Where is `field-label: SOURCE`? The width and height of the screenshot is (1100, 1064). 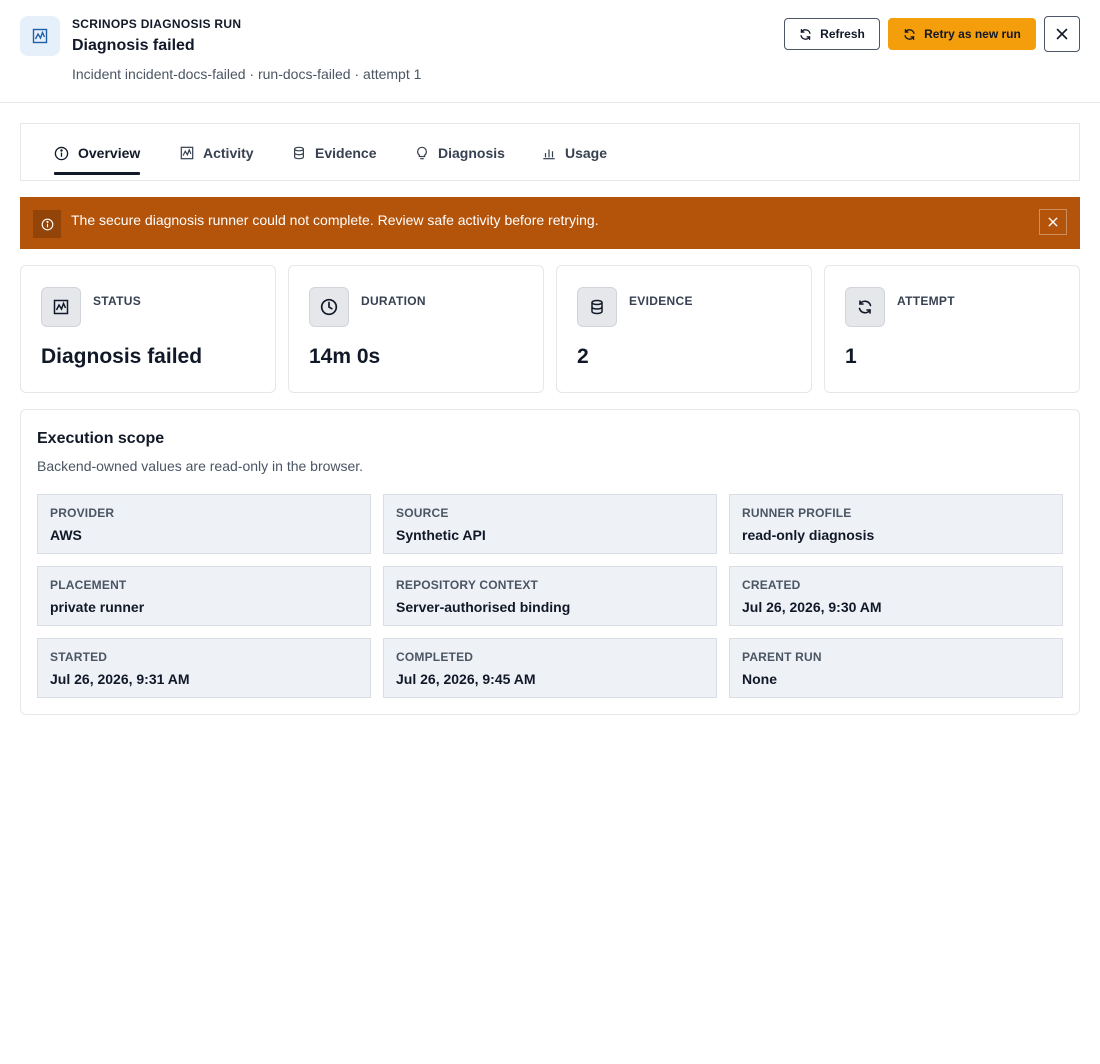 field-label: SOURCE is located at coordinates (422, 513).